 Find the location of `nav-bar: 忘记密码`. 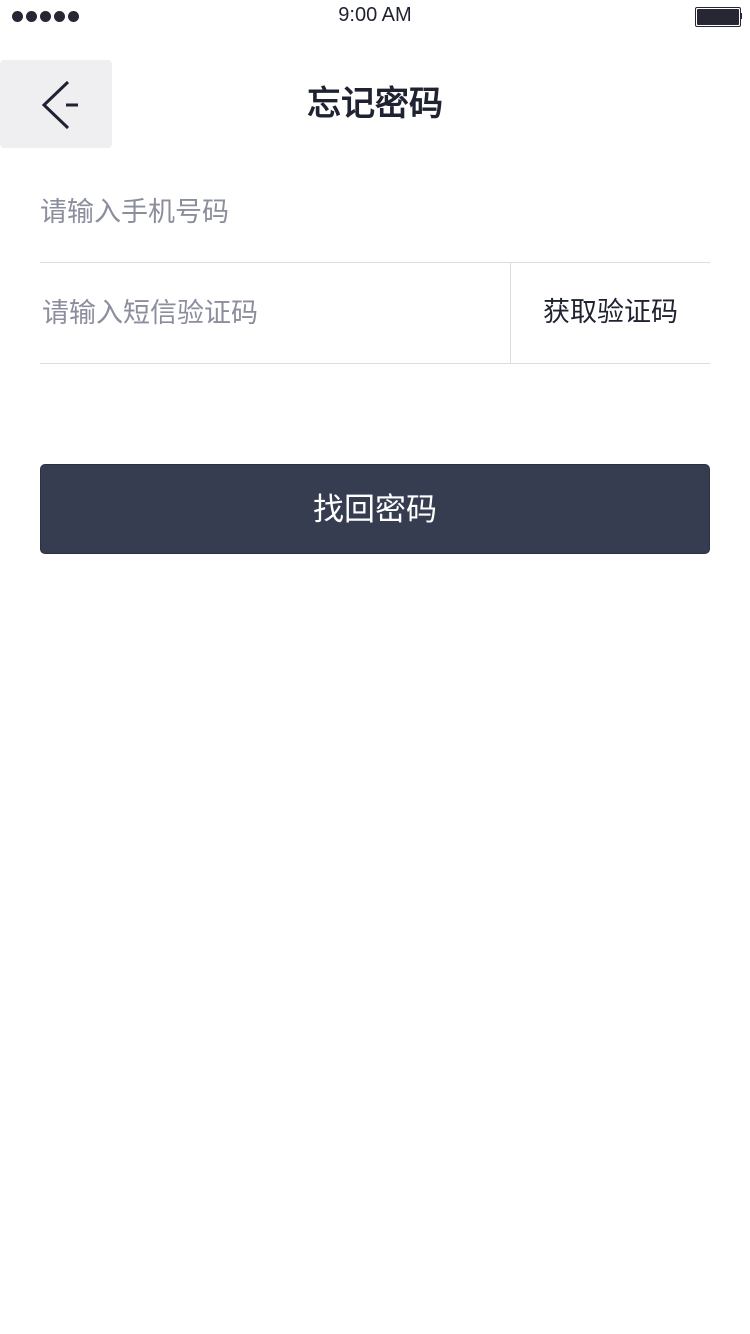

nav-bar: 忘记密码 is located at coordinates (375, 104).